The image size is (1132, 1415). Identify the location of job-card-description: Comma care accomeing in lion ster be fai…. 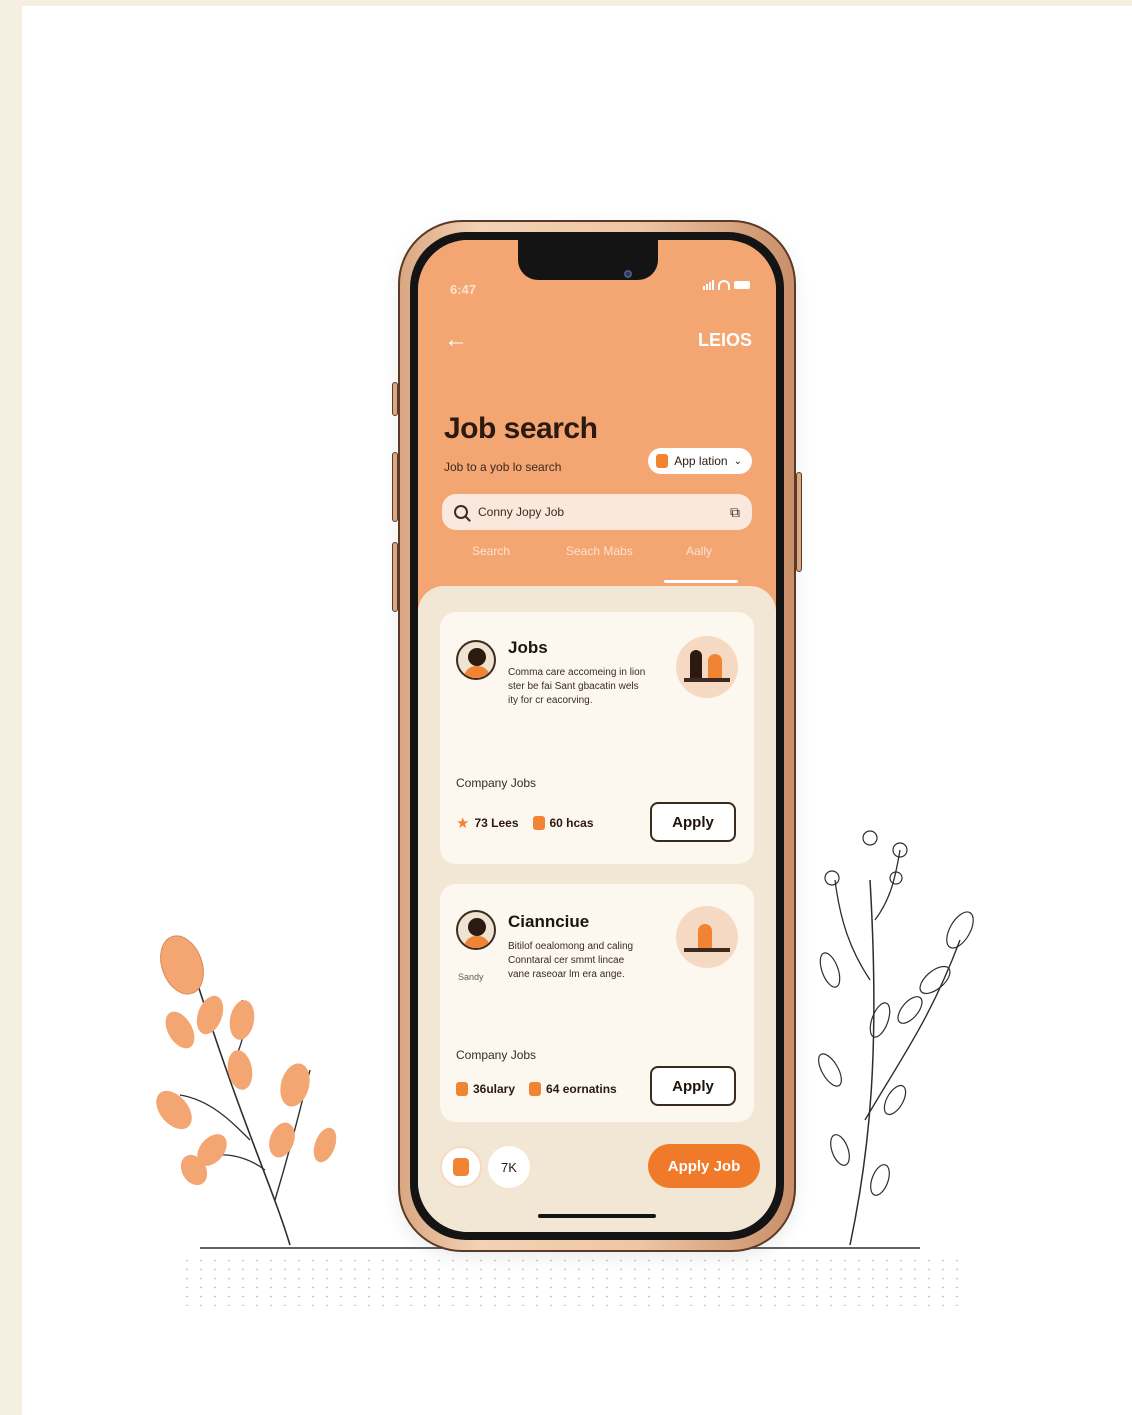
(577, 686).